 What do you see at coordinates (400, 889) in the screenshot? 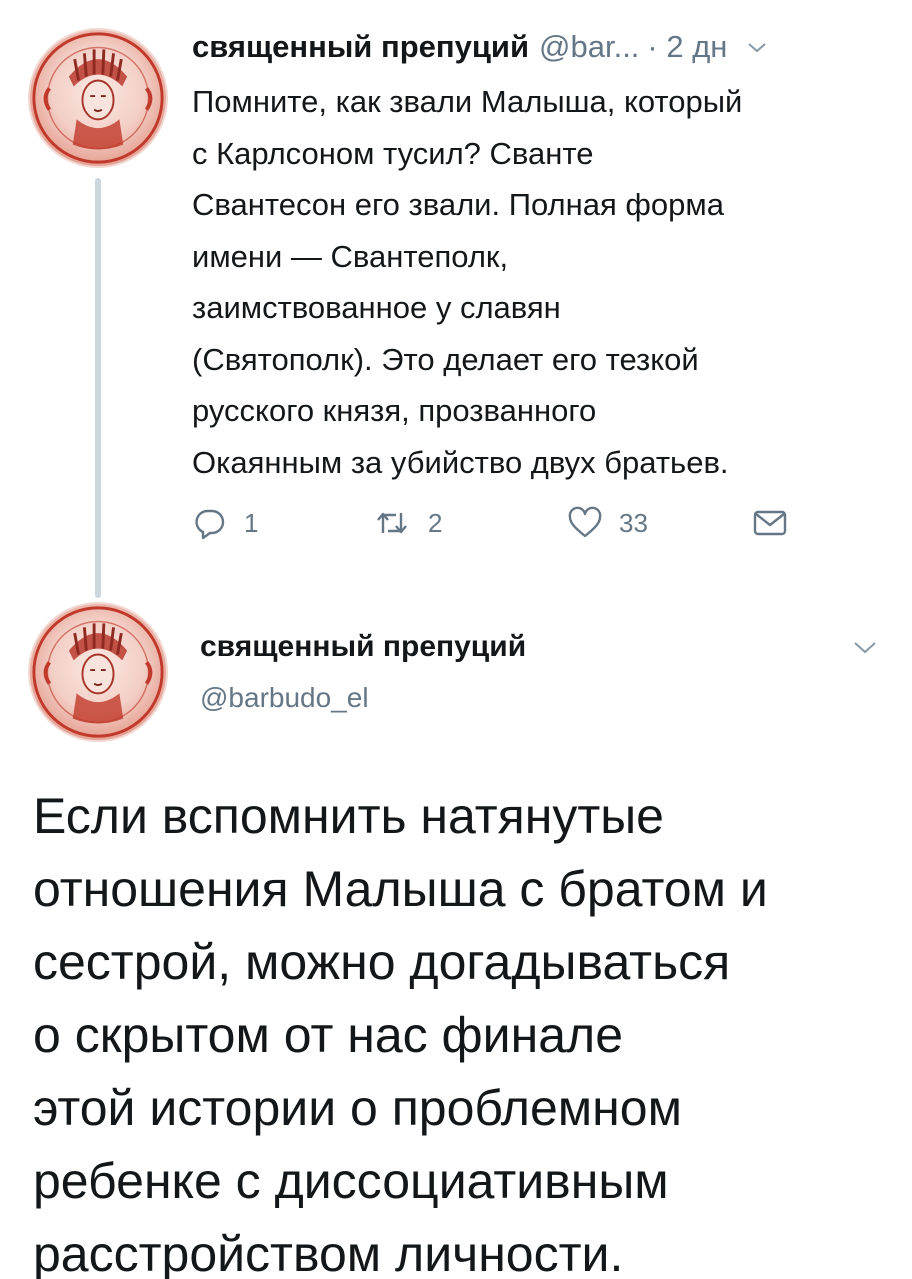
I see `tweet-text-line: отношения Малыша с братом и` at bounding box center [400, 889].